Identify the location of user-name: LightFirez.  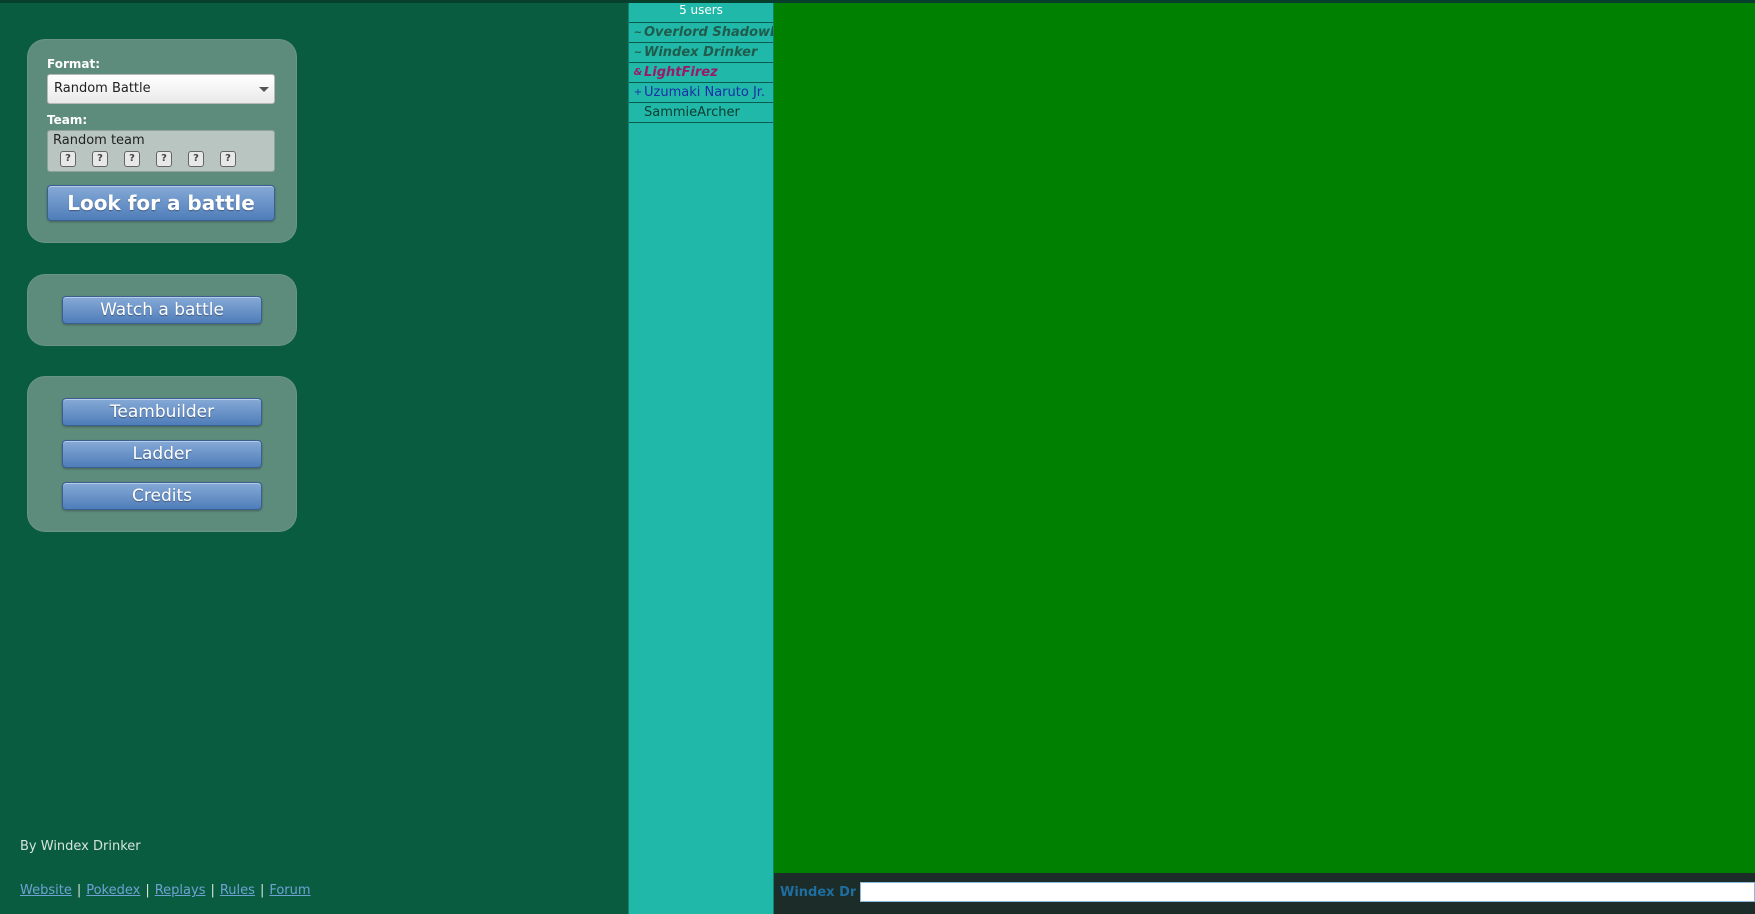
(681, 72).